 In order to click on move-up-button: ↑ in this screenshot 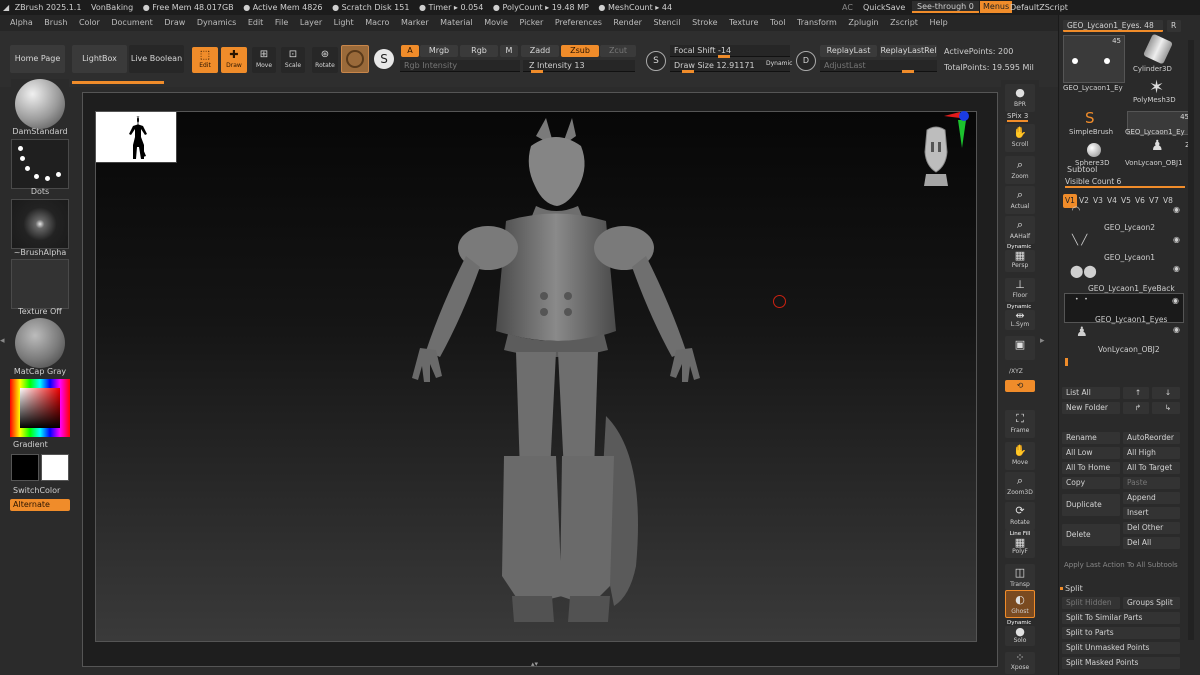, I will do `click(1136, 393)`.